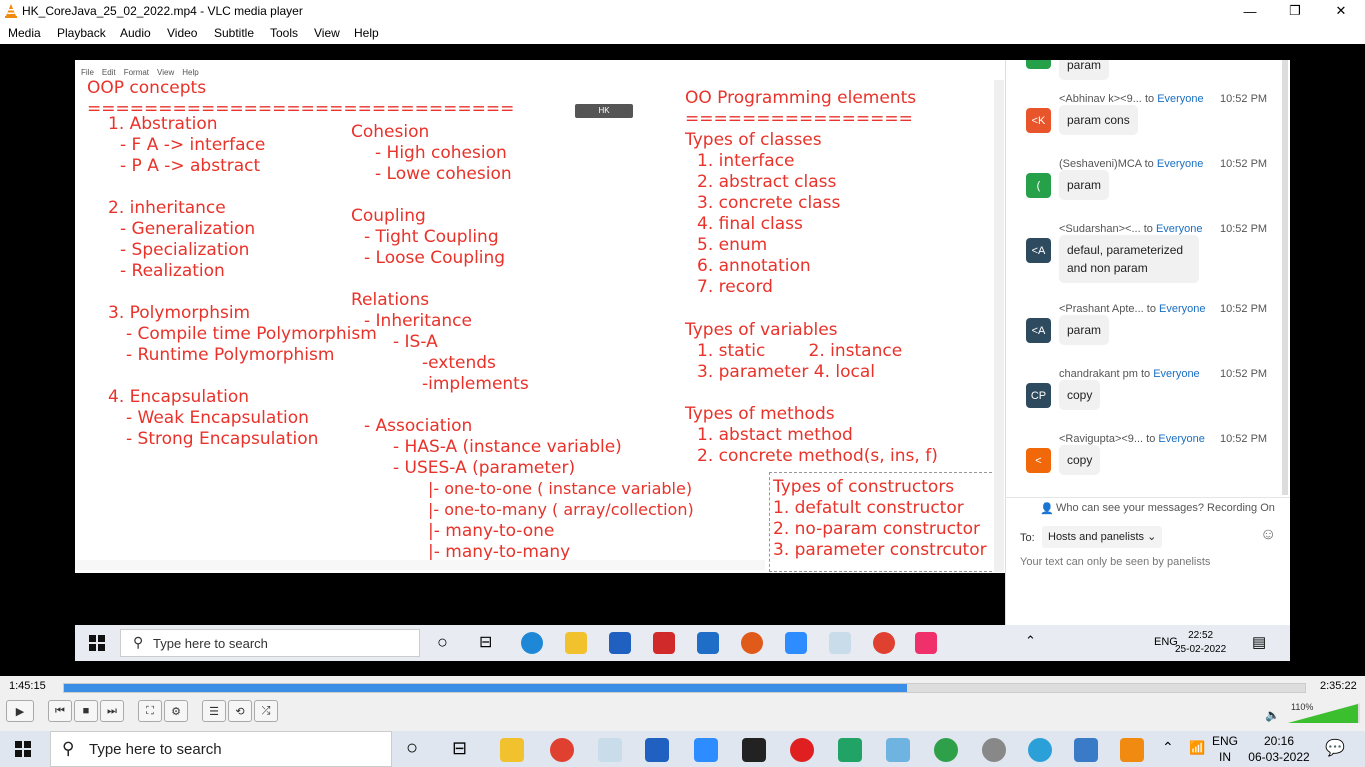 The width and height of the screenshot is (1365, 767). What do you see at coordinates (234, 33) in the screenshot?
I see `menu-subtitle: Subtitle` at bounding box center [234, 33].